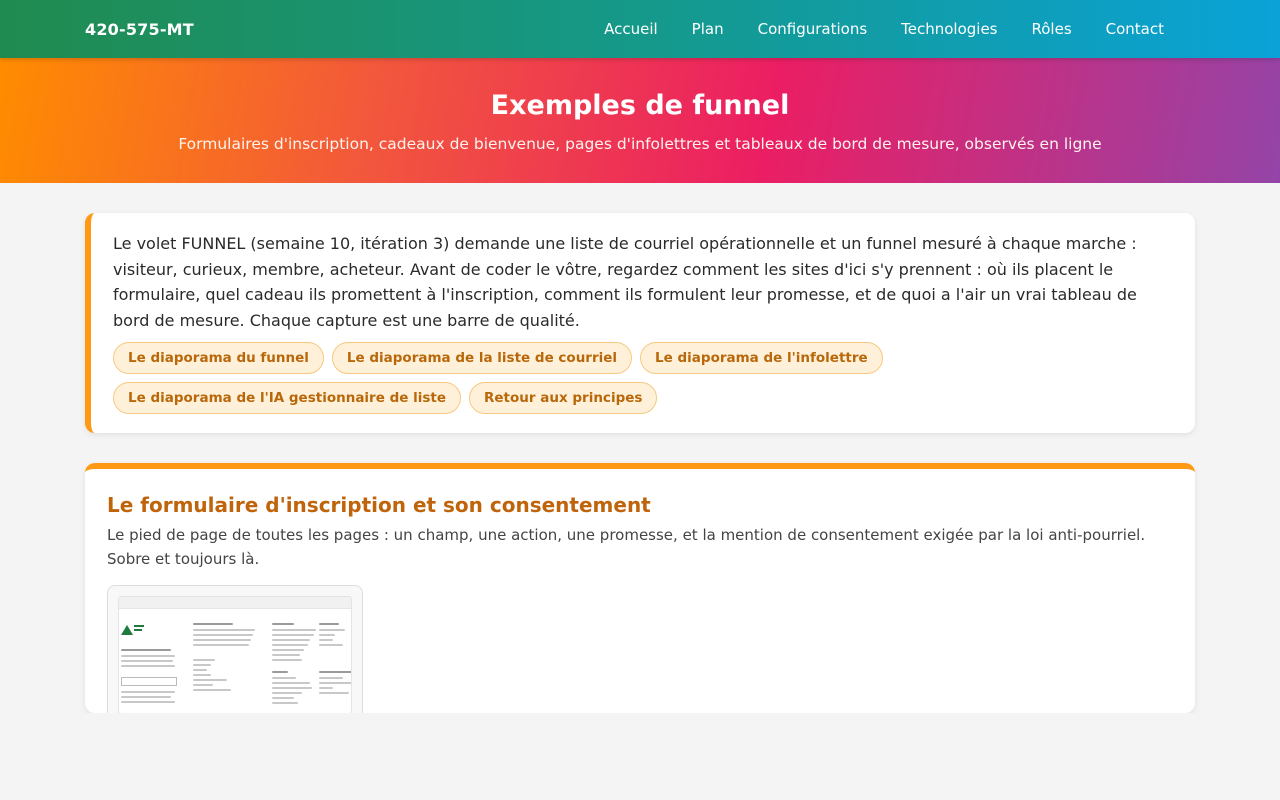 The width and height of the screenshot is (1280, 800). Describe the element at coordinates (1052, 29) in the screenshot. I see `nav-link-roles: Rôles` at that location.